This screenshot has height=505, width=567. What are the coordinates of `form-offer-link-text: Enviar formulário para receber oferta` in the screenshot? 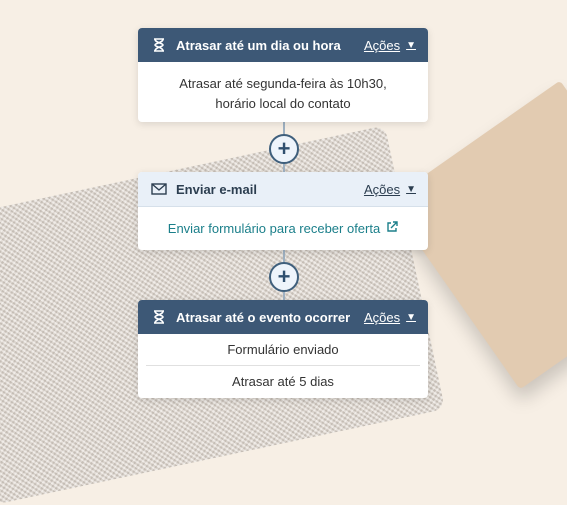 It's located at (274, 228).